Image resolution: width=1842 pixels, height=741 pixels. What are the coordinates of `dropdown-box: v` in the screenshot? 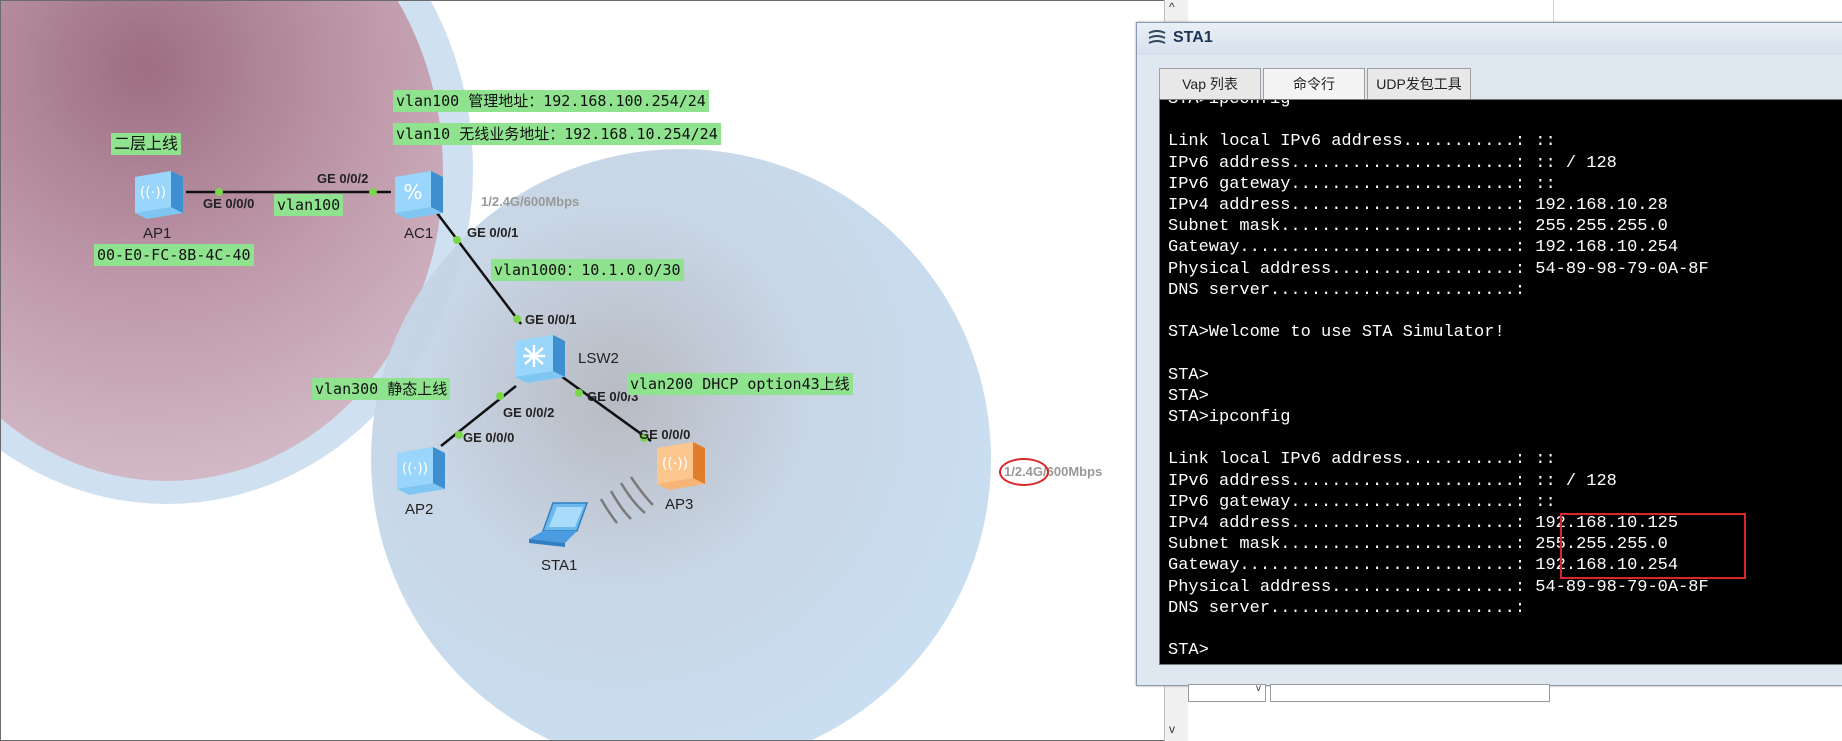 It's located at (1227, 692).